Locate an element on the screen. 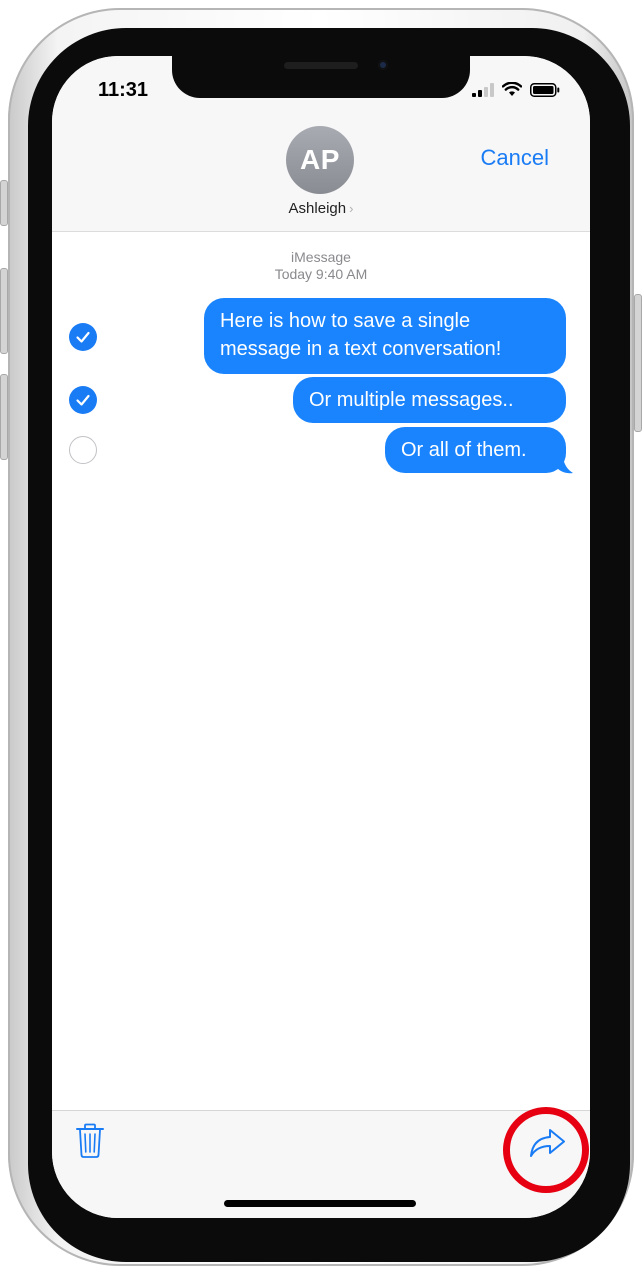 This screenshot has width=642, height=1274. service-label: iMessage is located at coordinates (321, 257).